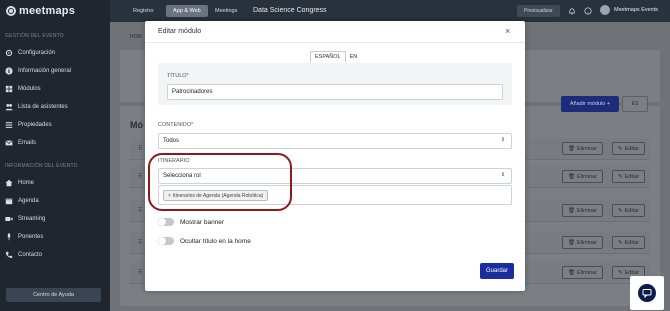 This screenshot has height=311, width=670. I want to click on users-icon, so click(9, 107).